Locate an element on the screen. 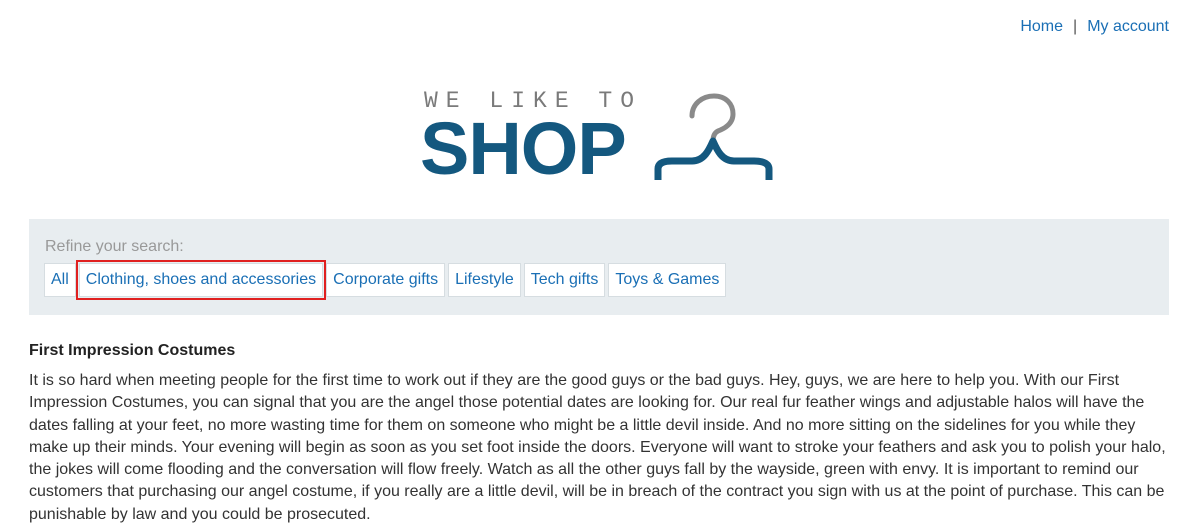  site-logo: WE LIKE TO SHOP is located at coordinates (600, 136).